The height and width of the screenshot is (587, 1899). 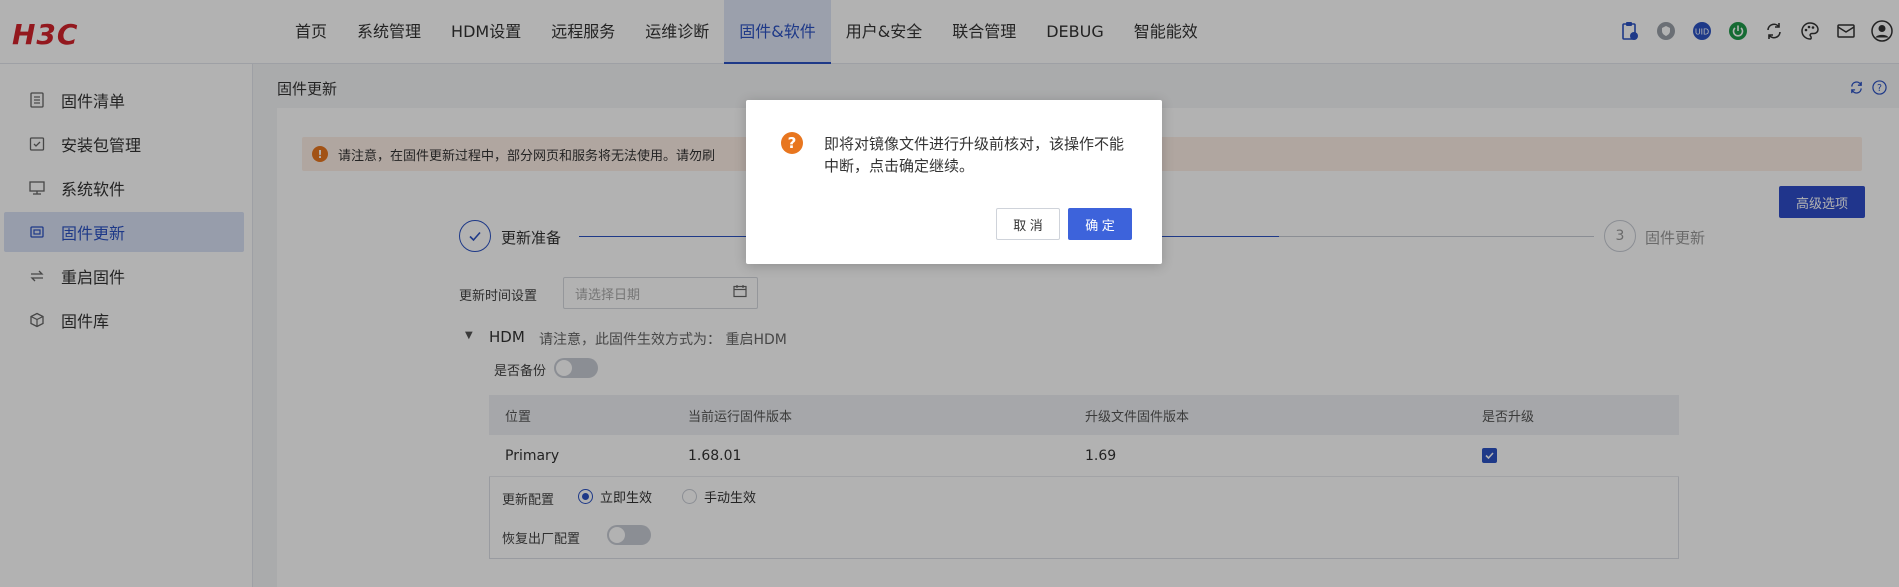 What do you see at coordinates (954, 182) in the screenshot?
I see `confirm-dialog: ? 即将对镜像文件进行升级前核对，该操作不能中断，点击确定继续。 取 消 确 定` at bounding box center [954, 182].